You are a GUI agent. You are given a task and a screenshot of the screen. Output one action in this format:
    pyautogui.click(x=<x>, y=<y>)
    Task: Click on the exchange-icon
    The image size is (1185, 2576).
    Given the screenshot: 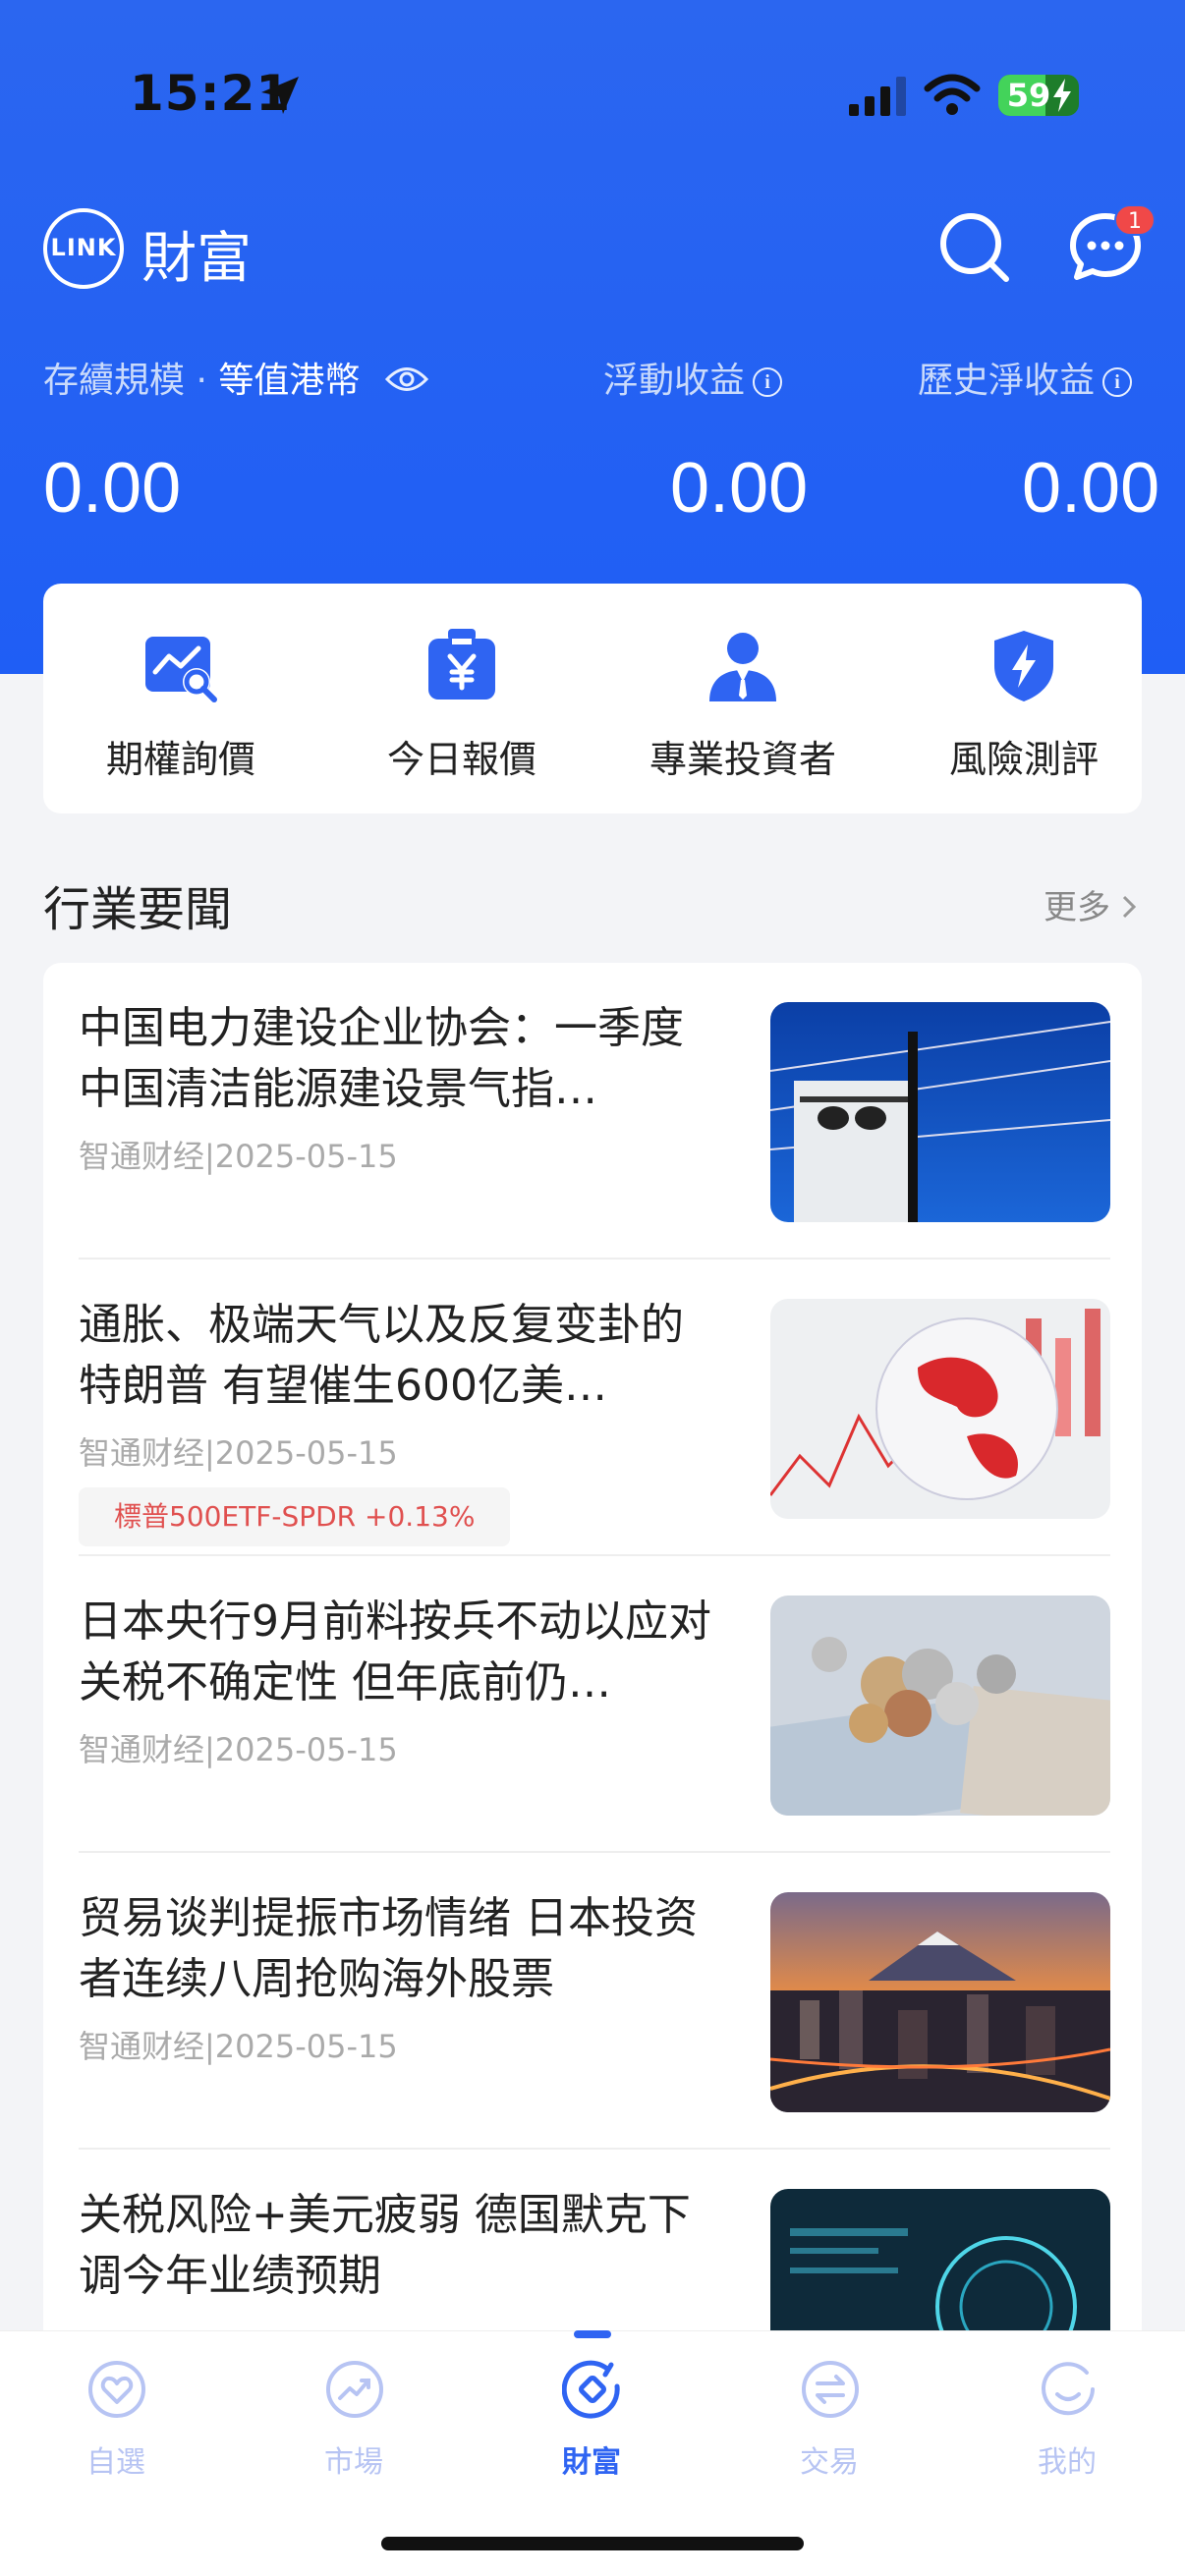 What is the action you would take?
    pyautogui.click(x=831, y=2389)
    